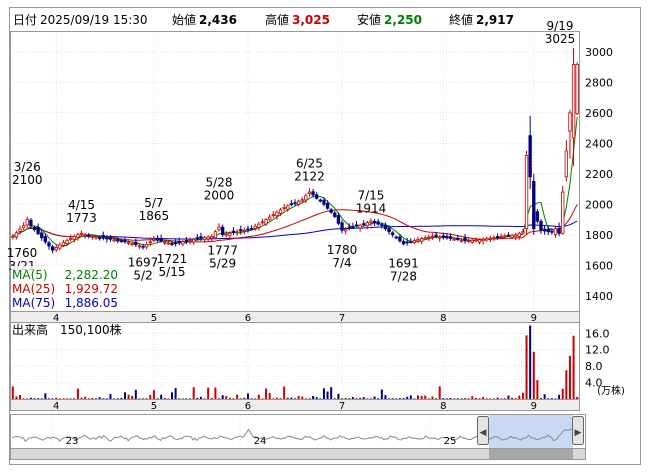 This screenshot has width=653, height=474. What do you see at coordinates (81, 218) in the screenshot?
I see `annotation-price: 1773` at bounding box center [81, 218].